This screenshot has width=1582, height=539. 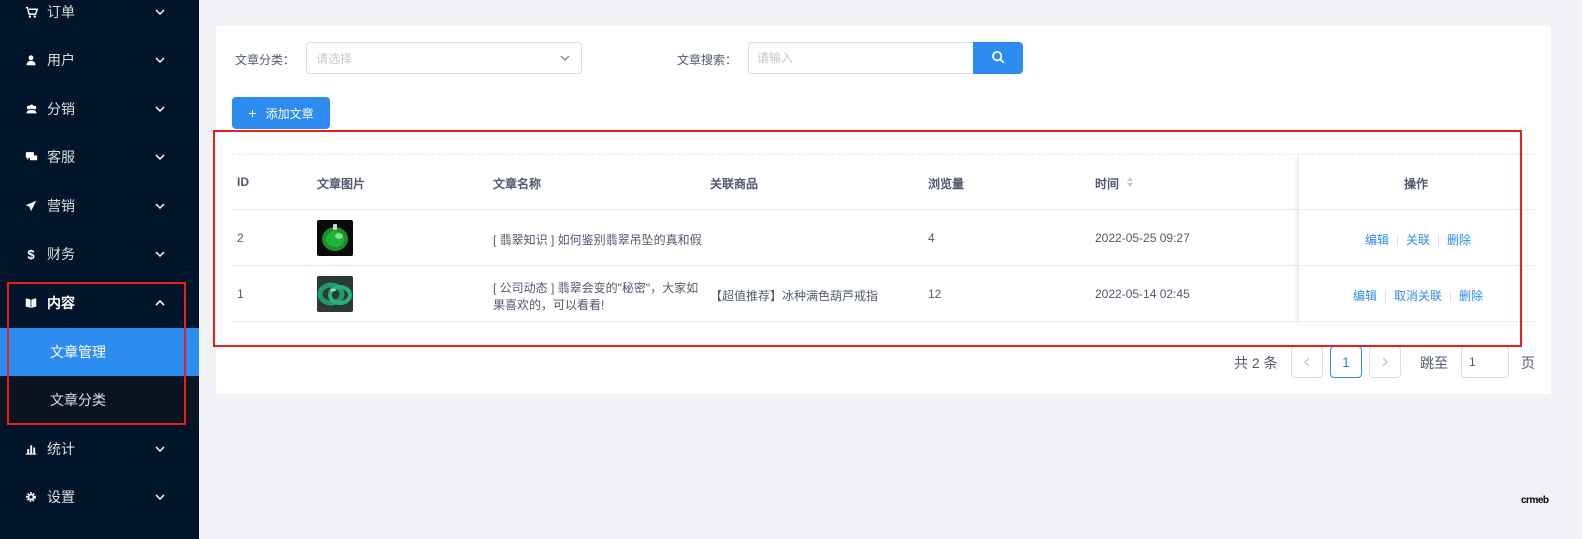 What do you see at coordinates (31, 109) in the screenshot?
I see `team-icon` at bounding box center [31, 109].